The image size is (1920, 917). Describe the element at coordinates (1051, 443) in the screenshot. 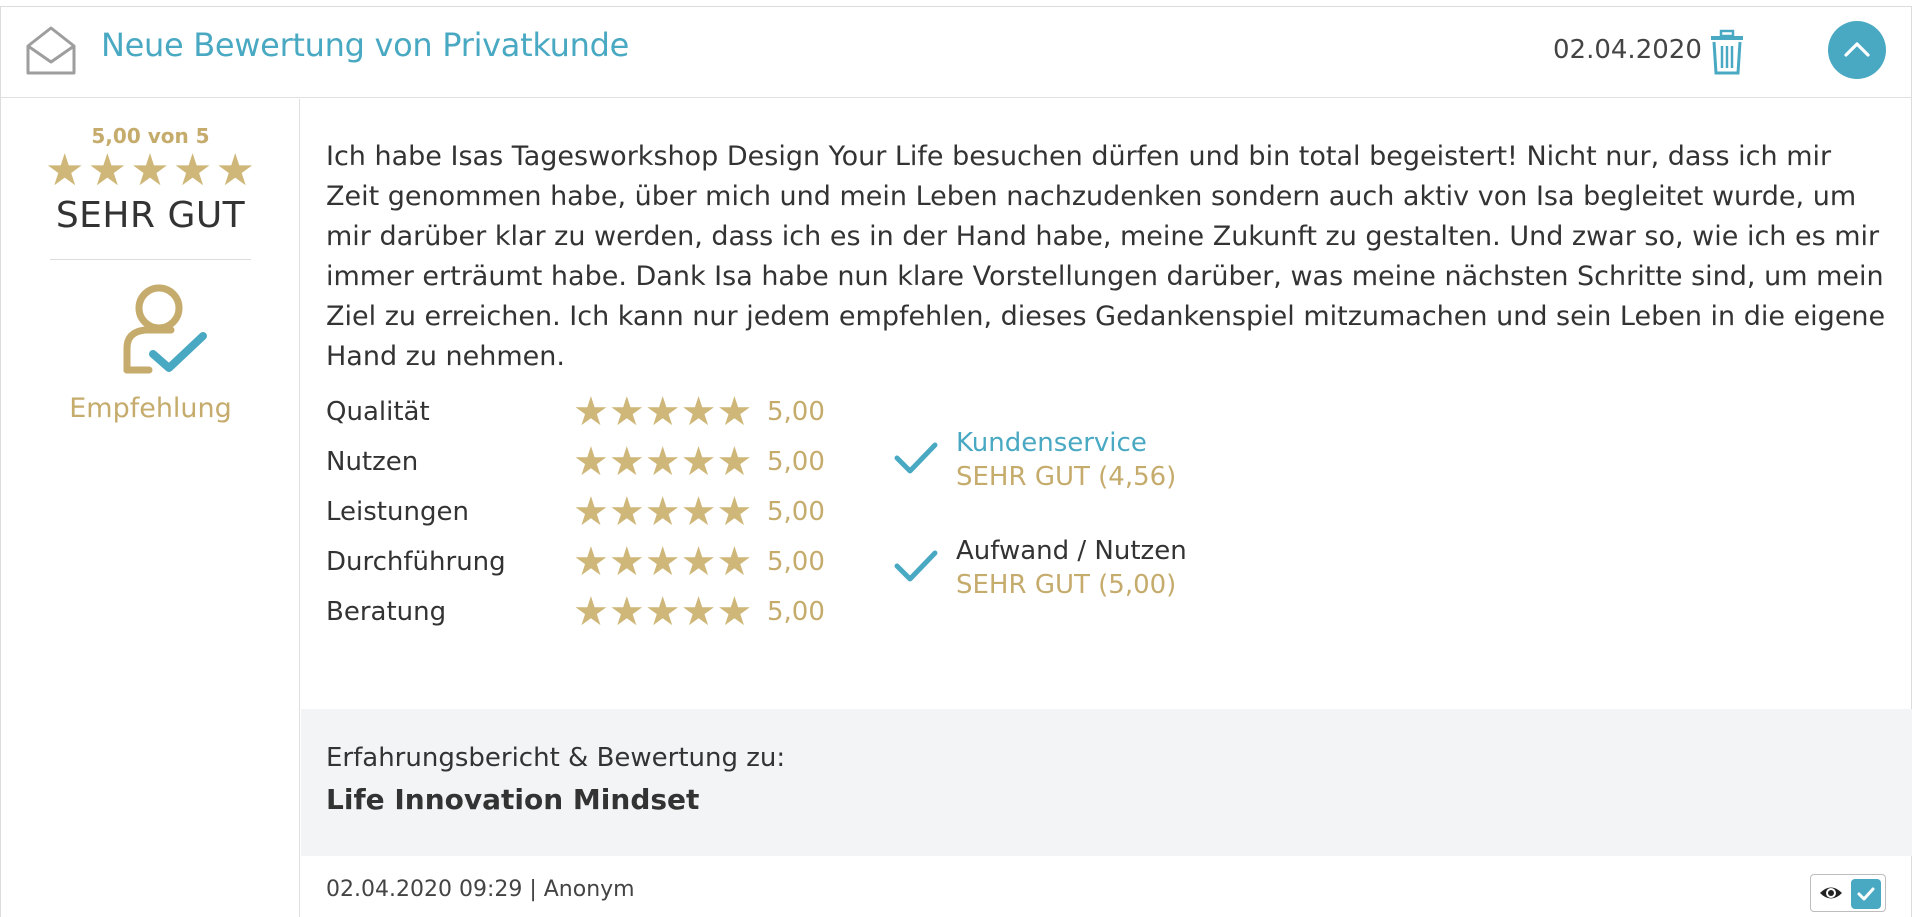

I see `check-title: Kundenservice` at that location.